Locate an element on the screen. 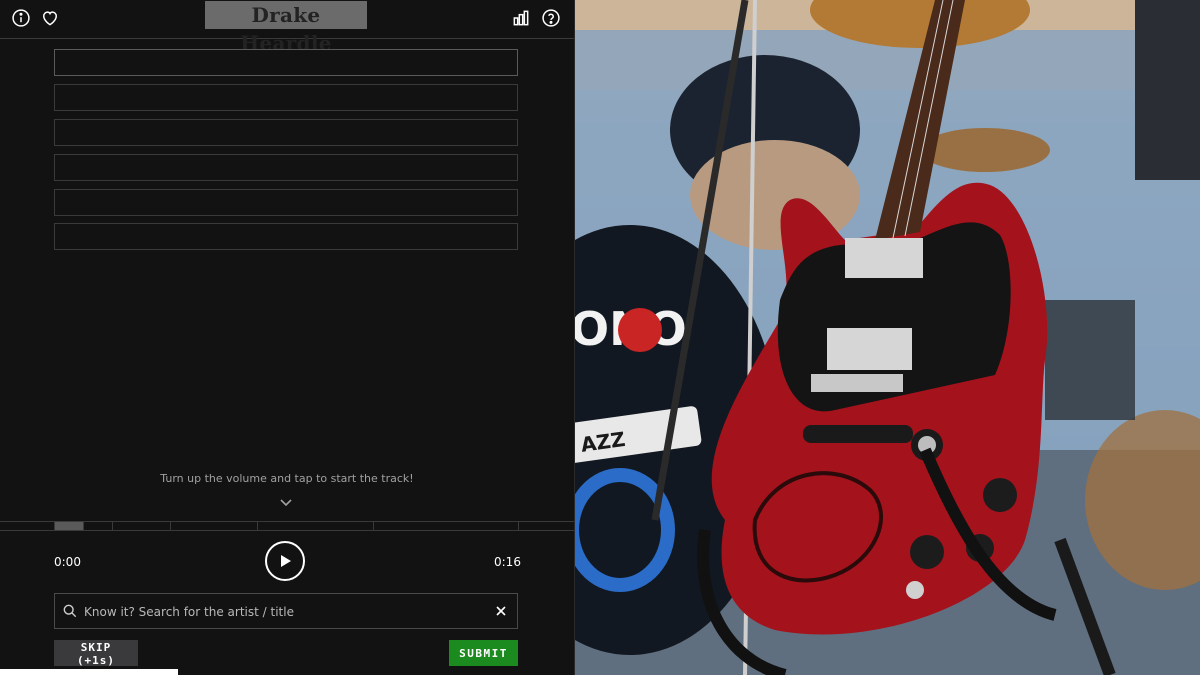 This screenshot has height=675, width=1200. top-bar: Drake Heardle is located at coordinates (287, 27).